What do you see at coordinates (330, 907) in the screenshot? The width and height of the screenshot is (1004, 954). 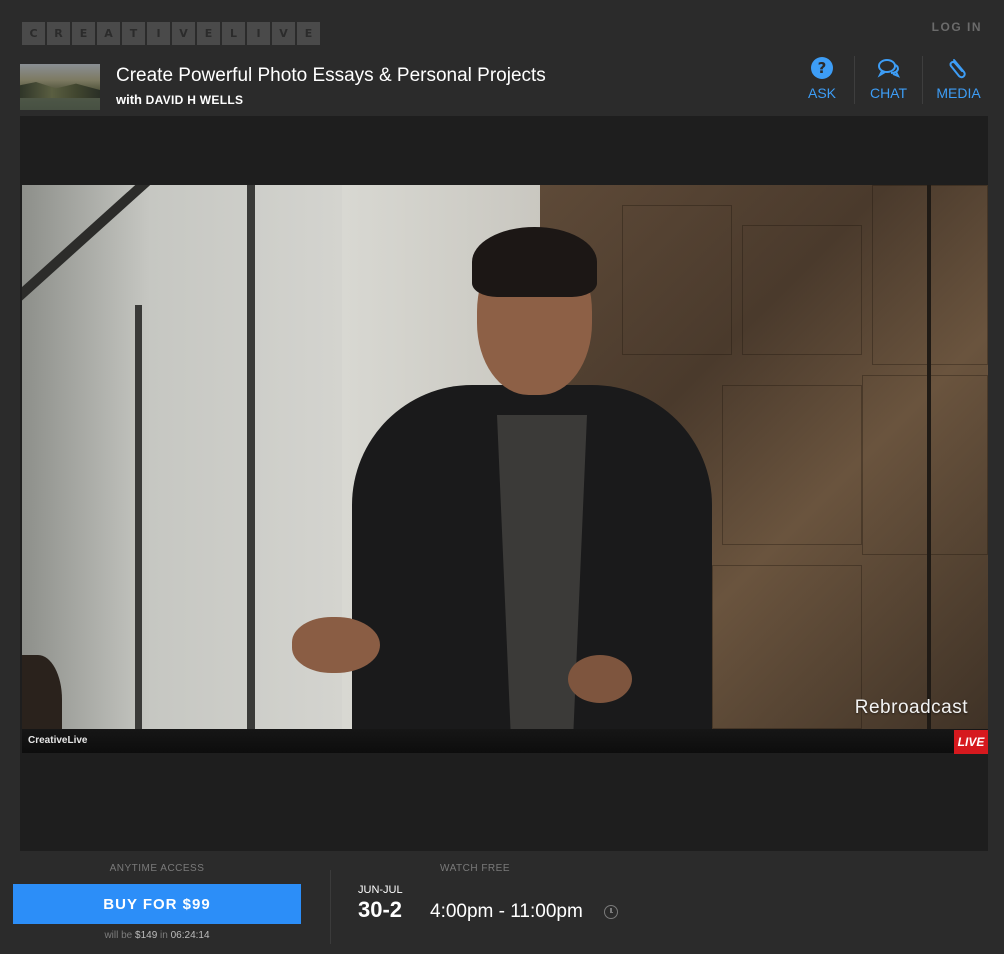 I see `section-divider` at bounding box center [330, 907].